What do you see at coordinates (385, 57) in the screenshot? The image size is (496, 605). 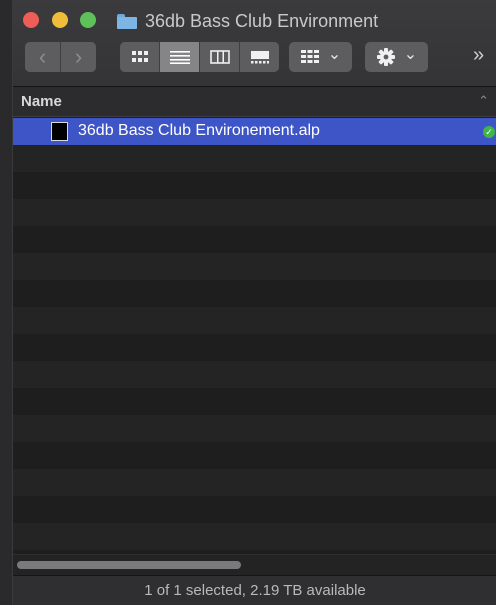 I see `gear-icon` at bounding box center [385, 57].